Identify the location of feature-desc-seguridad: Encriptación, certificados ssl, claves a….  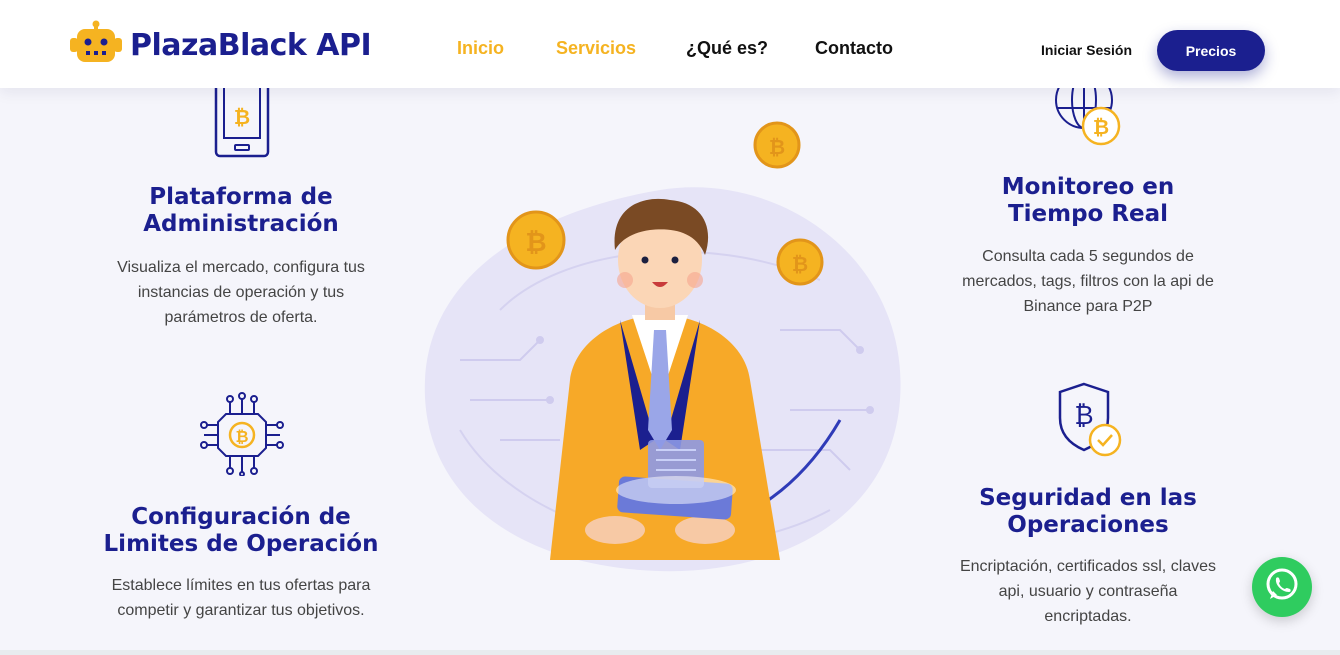
(1088, 591).